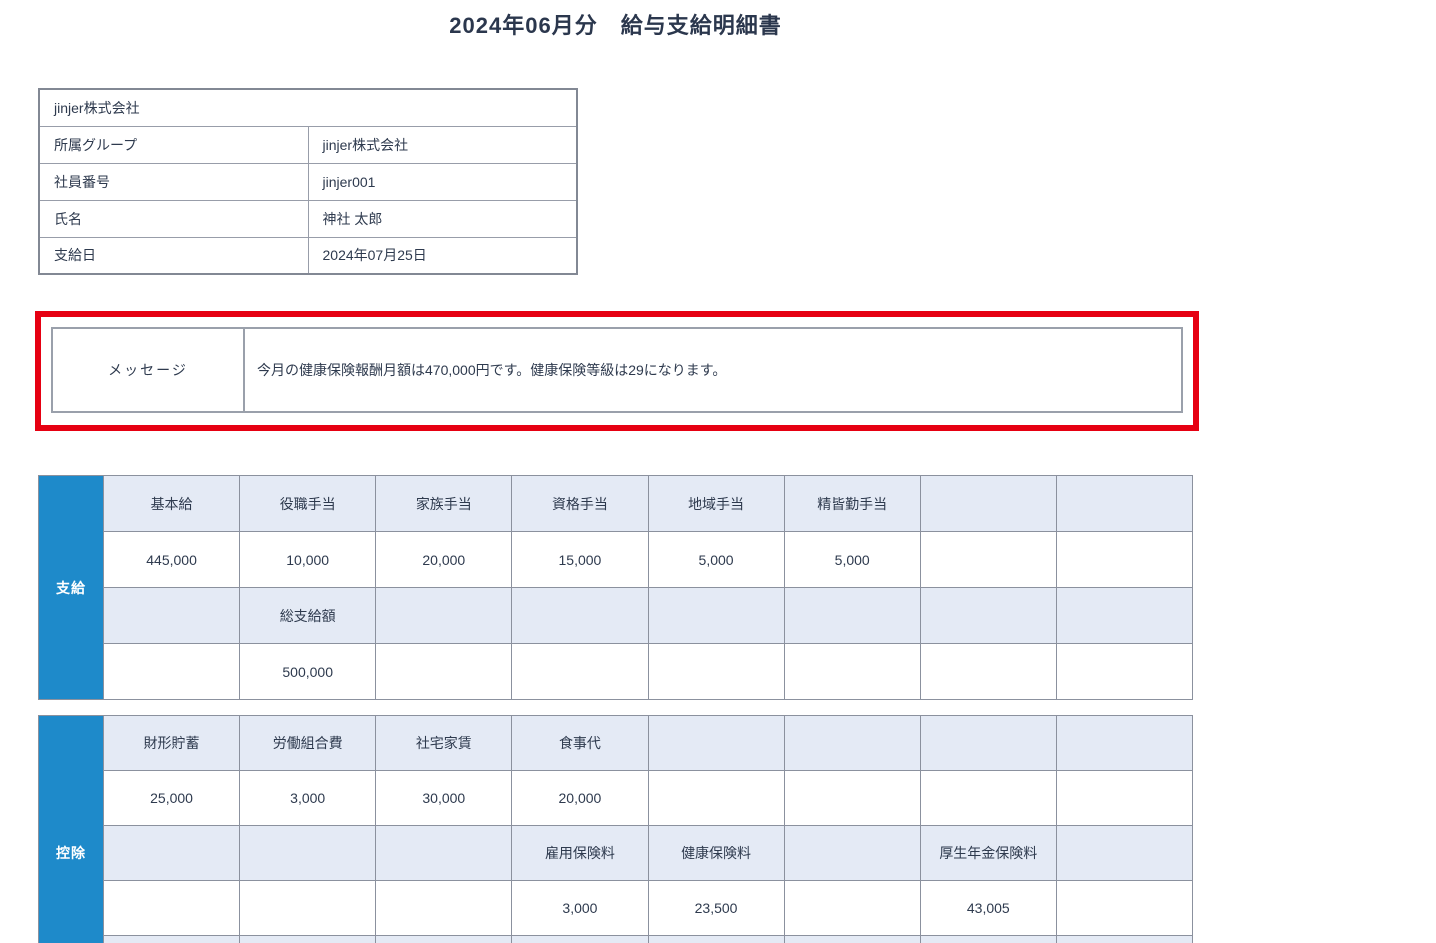  Describe the element at coordinates (71, 829) in the screenshot. I see `deduction-section-label: 控除` at that location.